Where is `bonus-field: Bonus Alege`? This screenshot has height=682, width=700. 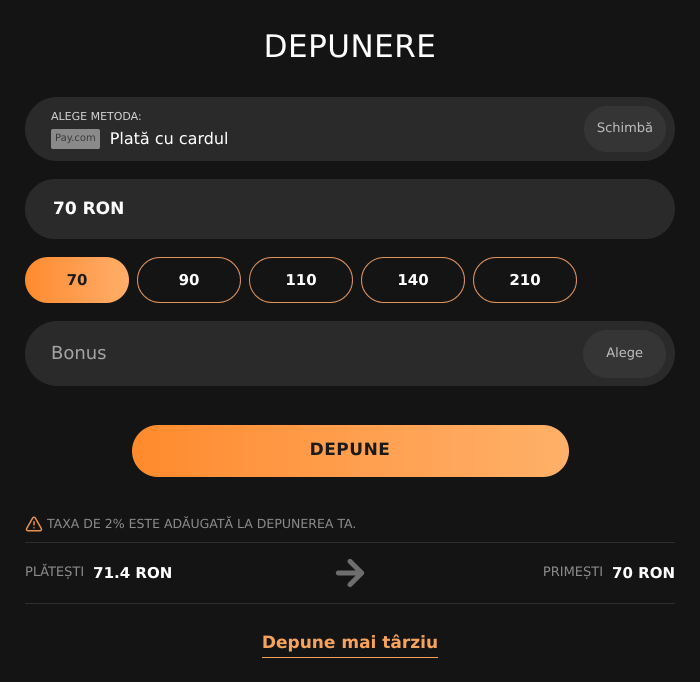
bonus-field: Bonus Alege is located at coordinates (350, 353).